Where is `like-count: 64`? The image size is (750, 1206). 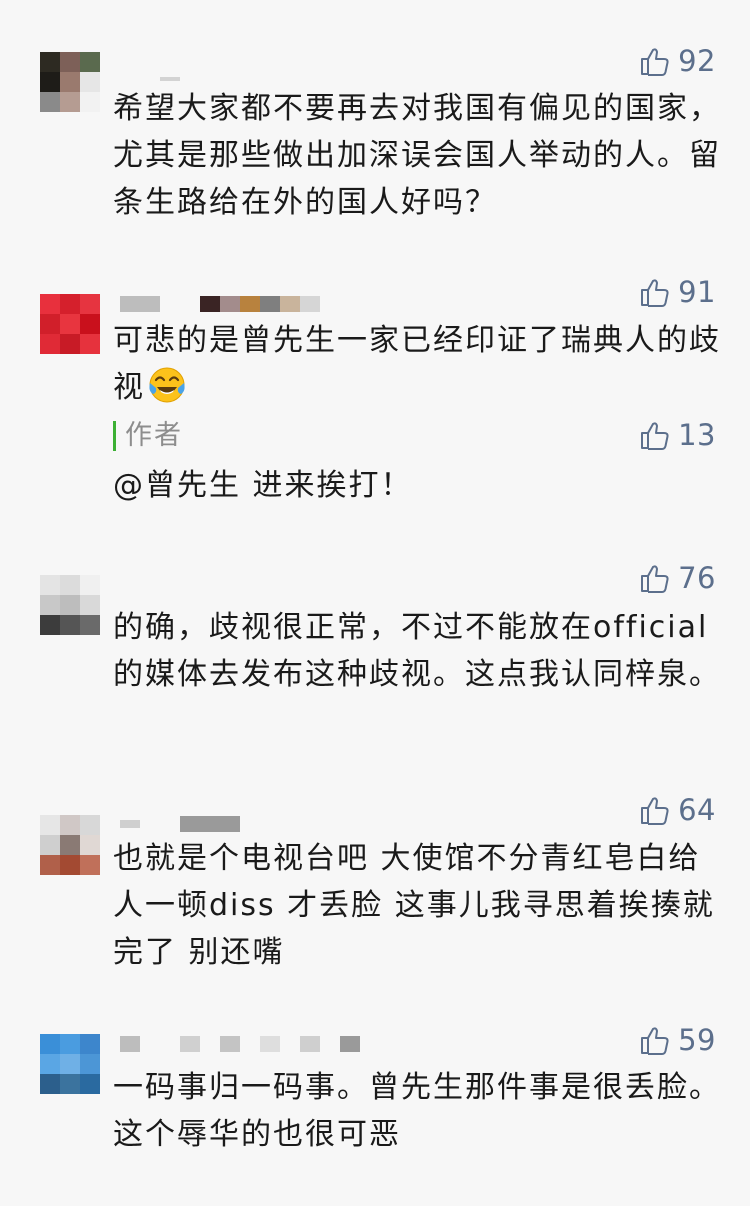 like-count: 64 is located at coordinates (697, 810).